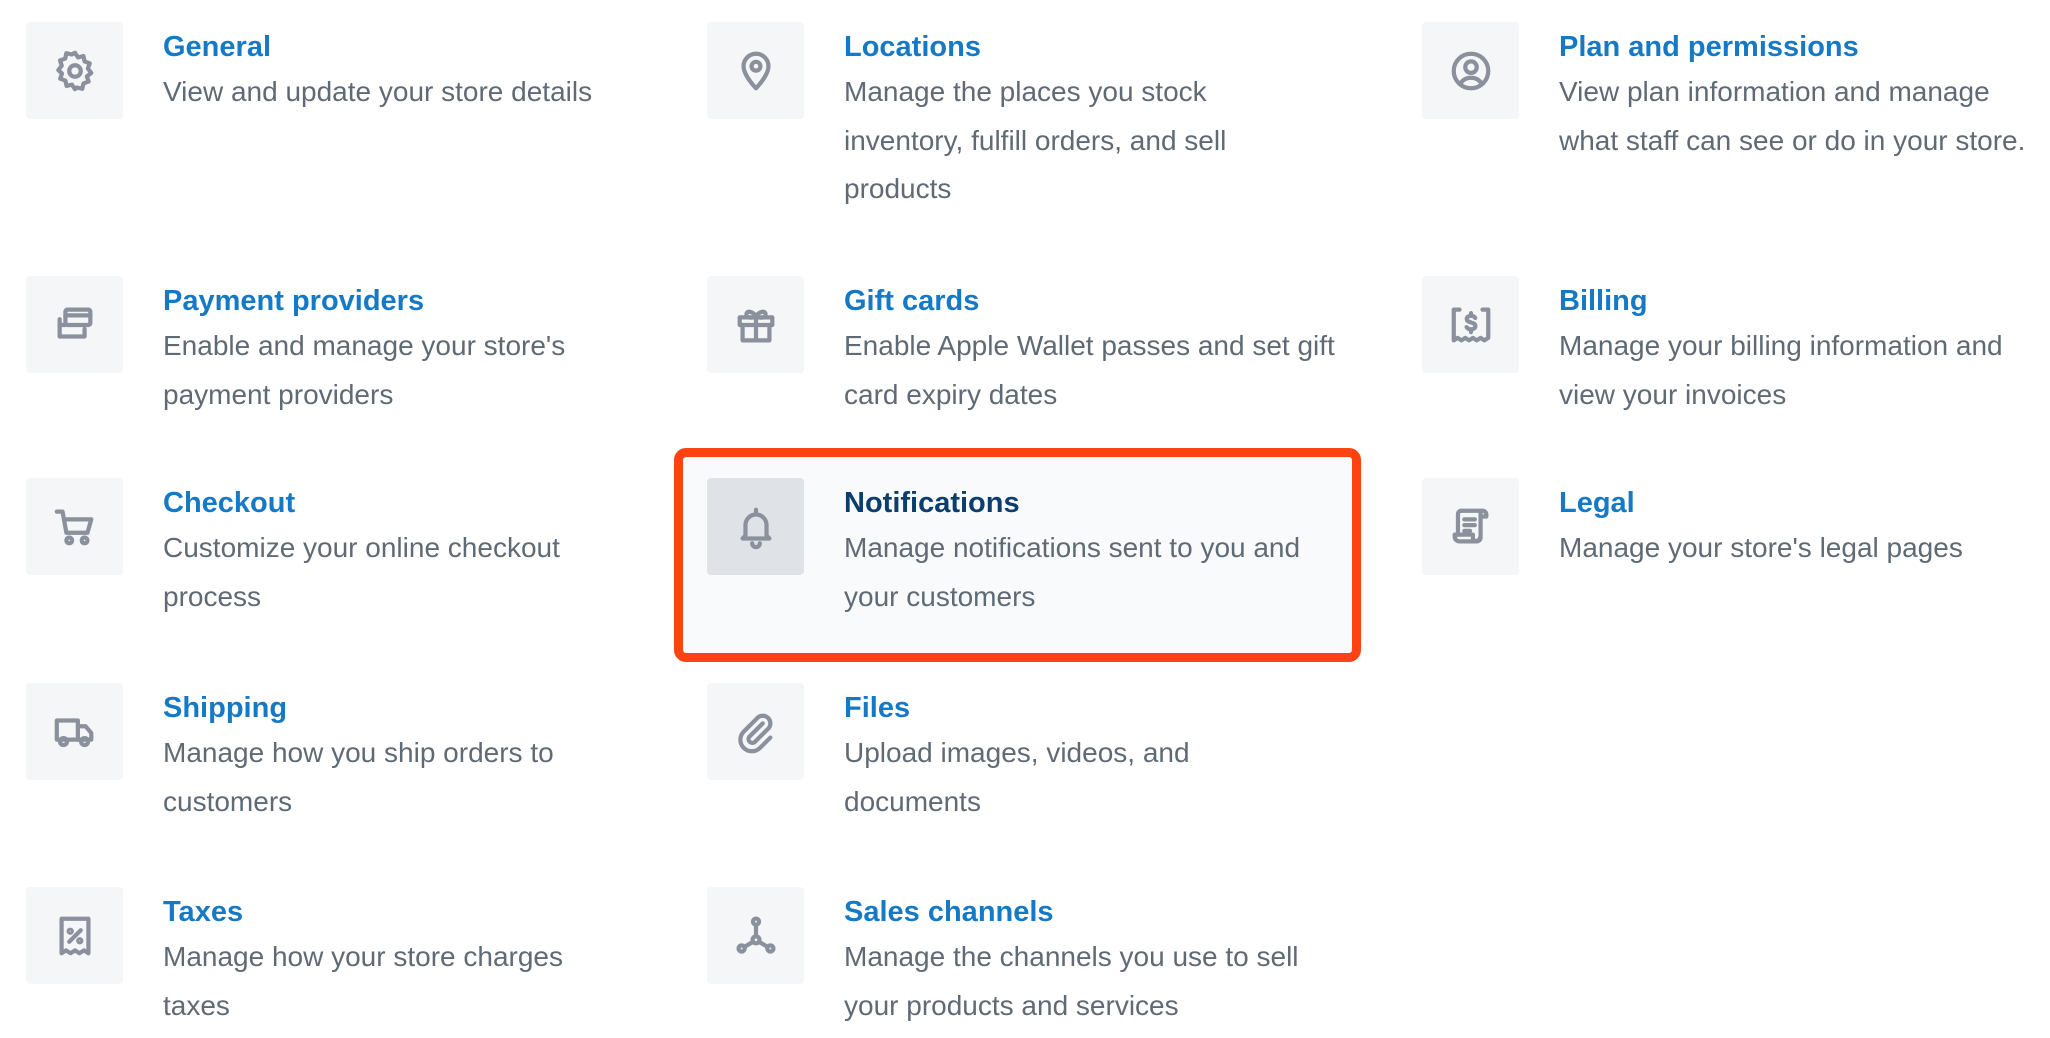  I want to click on settings-item-title: Sales channels, so click(1094, 912).